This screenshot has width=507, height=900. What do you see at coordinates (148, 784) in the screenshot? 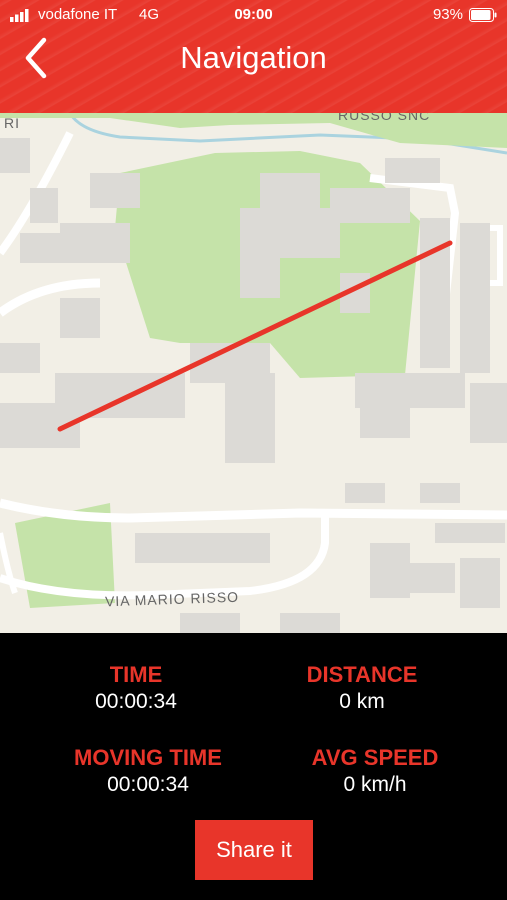
I see `stat-moving-time-value: 00:00:34` at bounding box center [148, 784].